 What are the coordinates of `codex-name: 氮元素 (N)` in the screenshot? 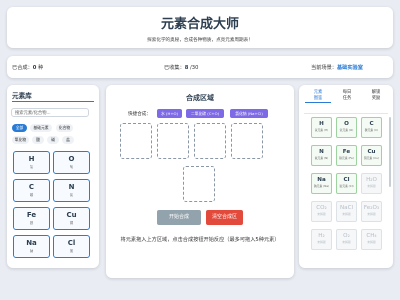 It's located at (321, 158).